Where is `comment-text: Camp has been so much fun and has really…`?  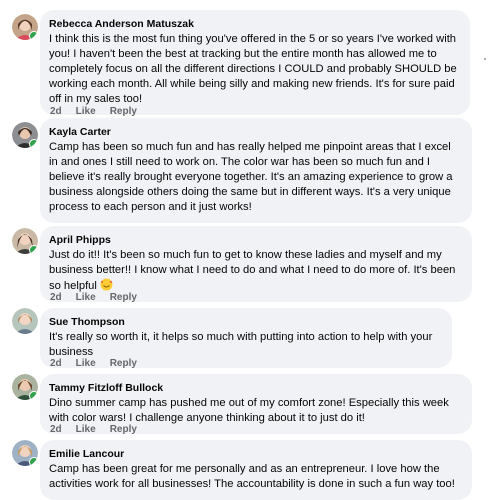
comment-text: Camp has been so much fun and has really… is located at coordinates (251, 177).